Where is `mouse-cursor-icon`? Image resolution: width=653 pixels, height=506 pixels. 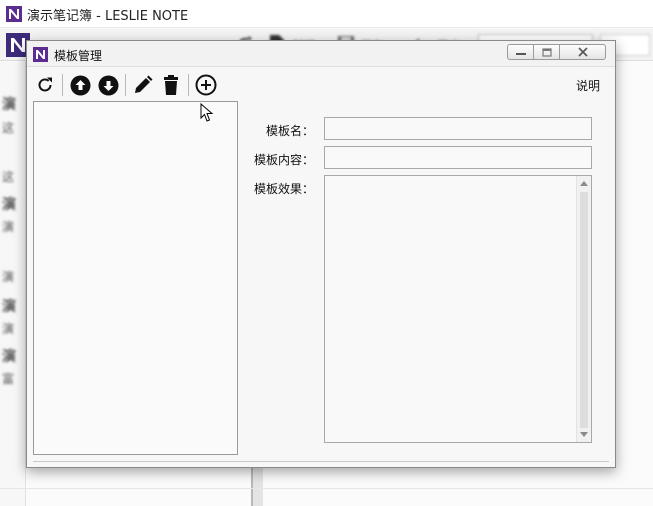
mouse-cursor-icon is located at coordinates (207, 112).